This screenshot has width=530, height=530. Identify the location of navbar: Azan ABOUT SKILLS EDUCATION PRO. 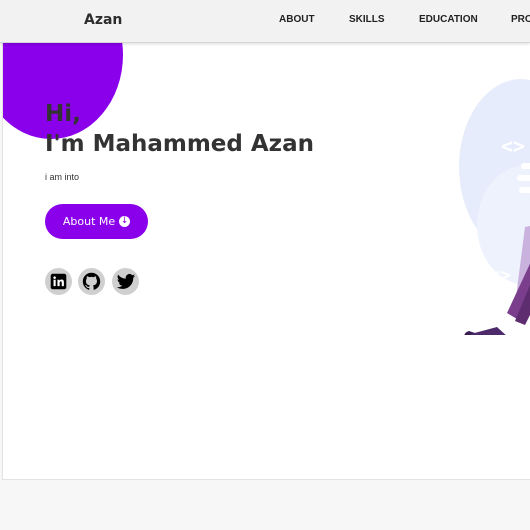
(265, 21).